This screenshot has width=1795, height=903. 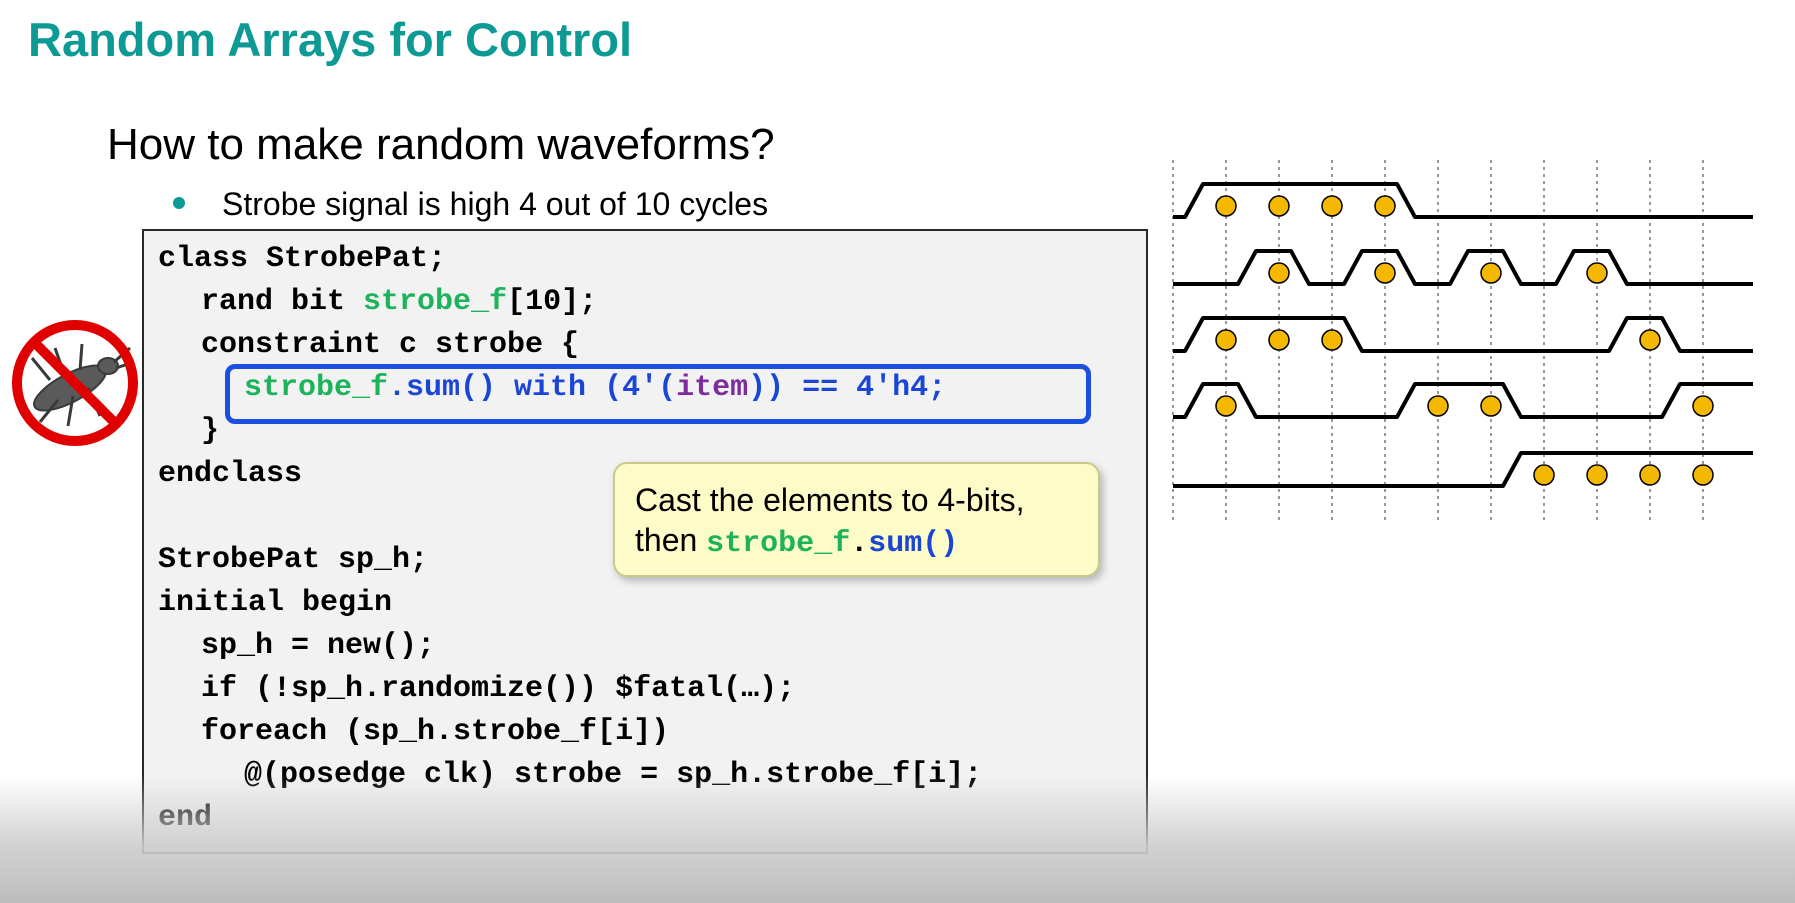 What do you see at coordinates (671, 540) in the screenshot?
I see `callout-token: then` at bounding box center [671, 540].